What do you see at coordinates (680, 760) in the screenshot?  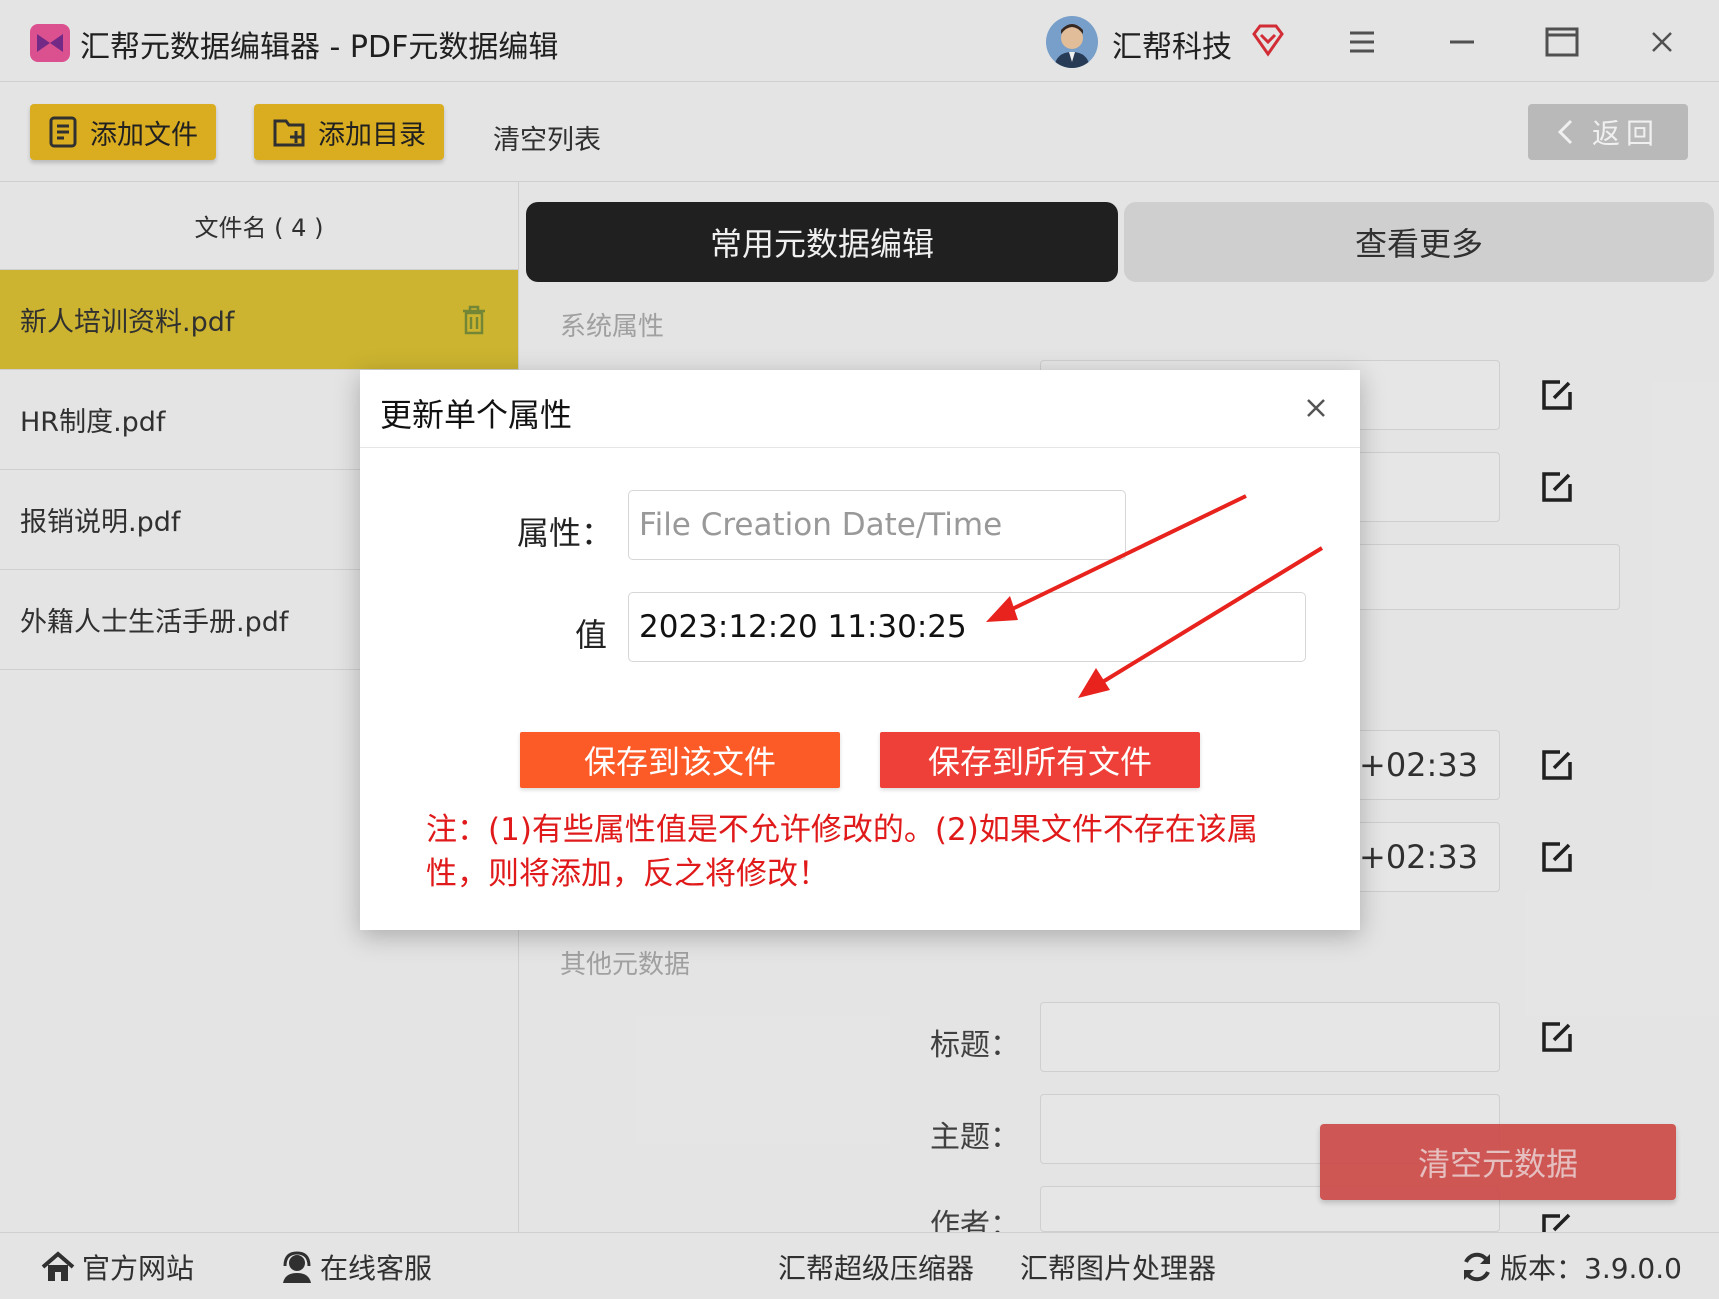 I see `save-this-file-button: 保存到该文件` at bounding box center [680, 760].